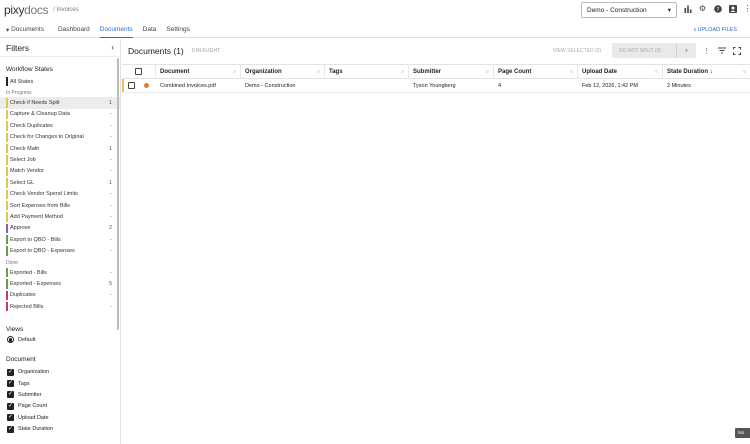 The image size is (750, 444). What do you see at coordinates (577, 51) in the screenshot?
I see `view-selected-button: VIEW SELECTED (0)` at bounding box center [577, 51].